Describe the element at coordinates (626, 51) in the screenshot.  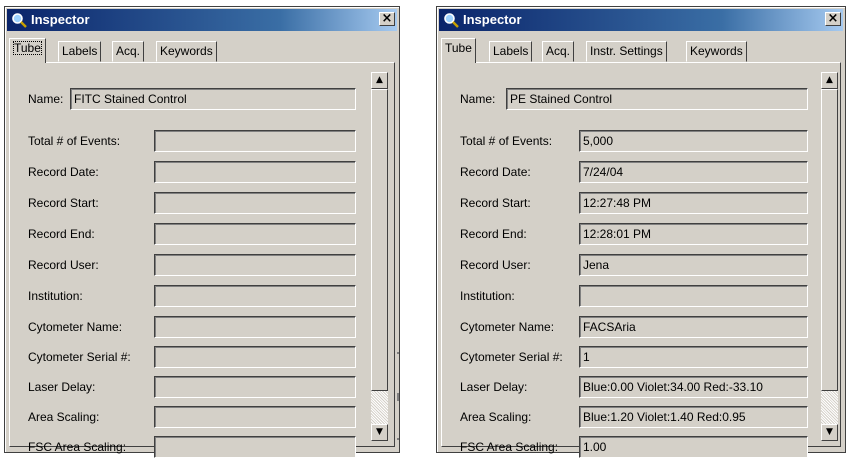
I see `tab-instr-settings: Instr. Settings` at that location.